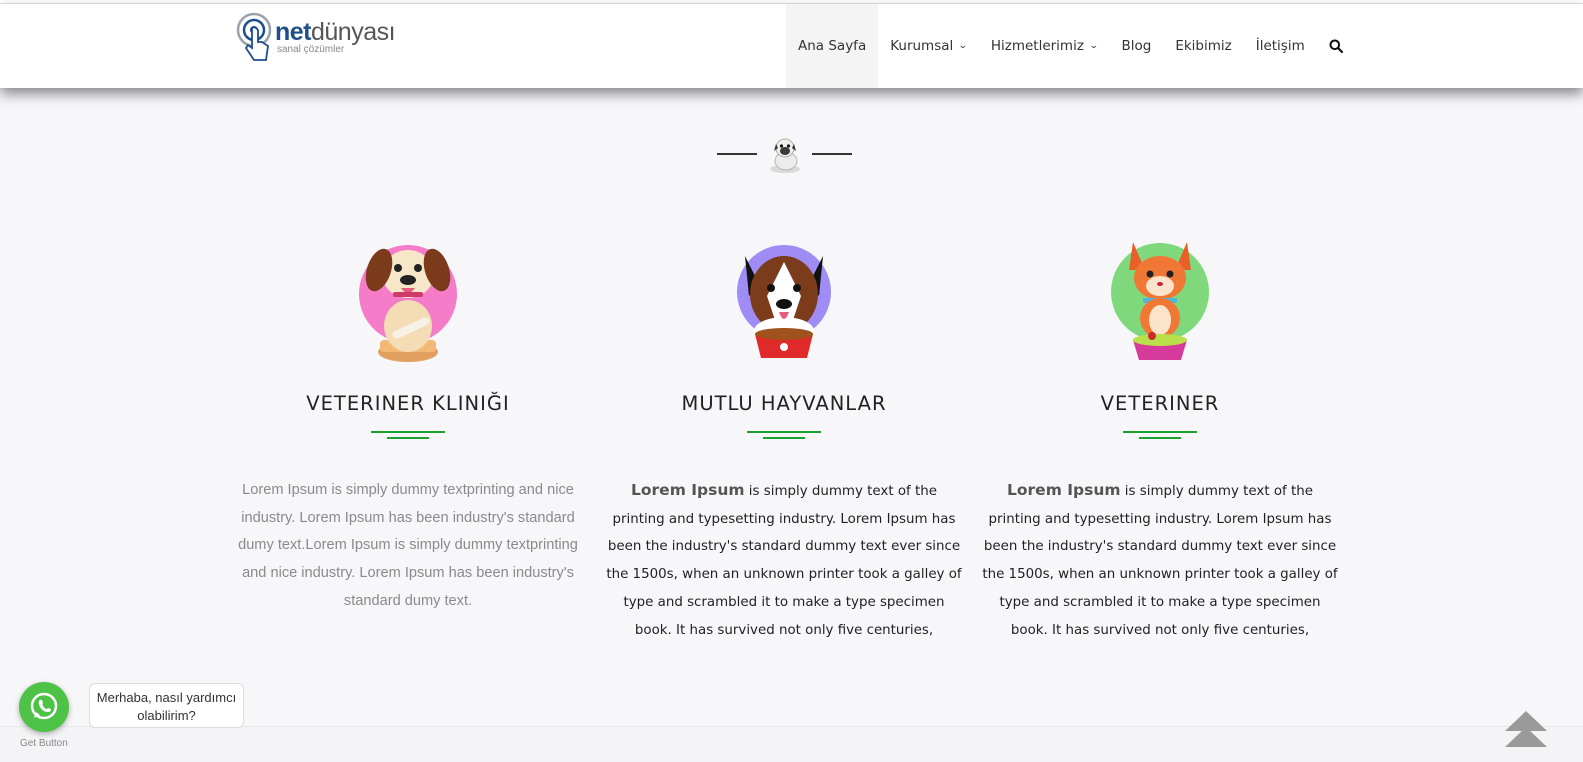 The width and height of the screenshot is (1583, 762). I want to click on nav-item-ekibimiz: Ekibimiz, so click(1203, 46).